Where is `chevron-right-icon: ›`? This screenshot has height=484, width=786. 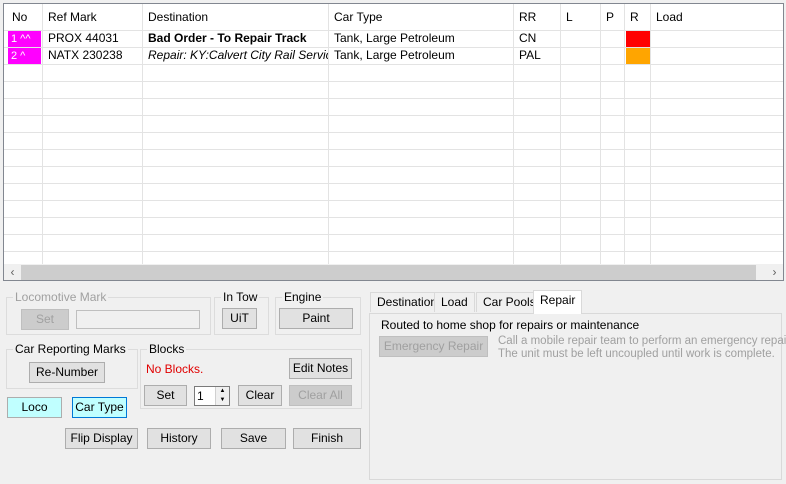
chevron-right-icon: › is located at coordinates (774, 272).